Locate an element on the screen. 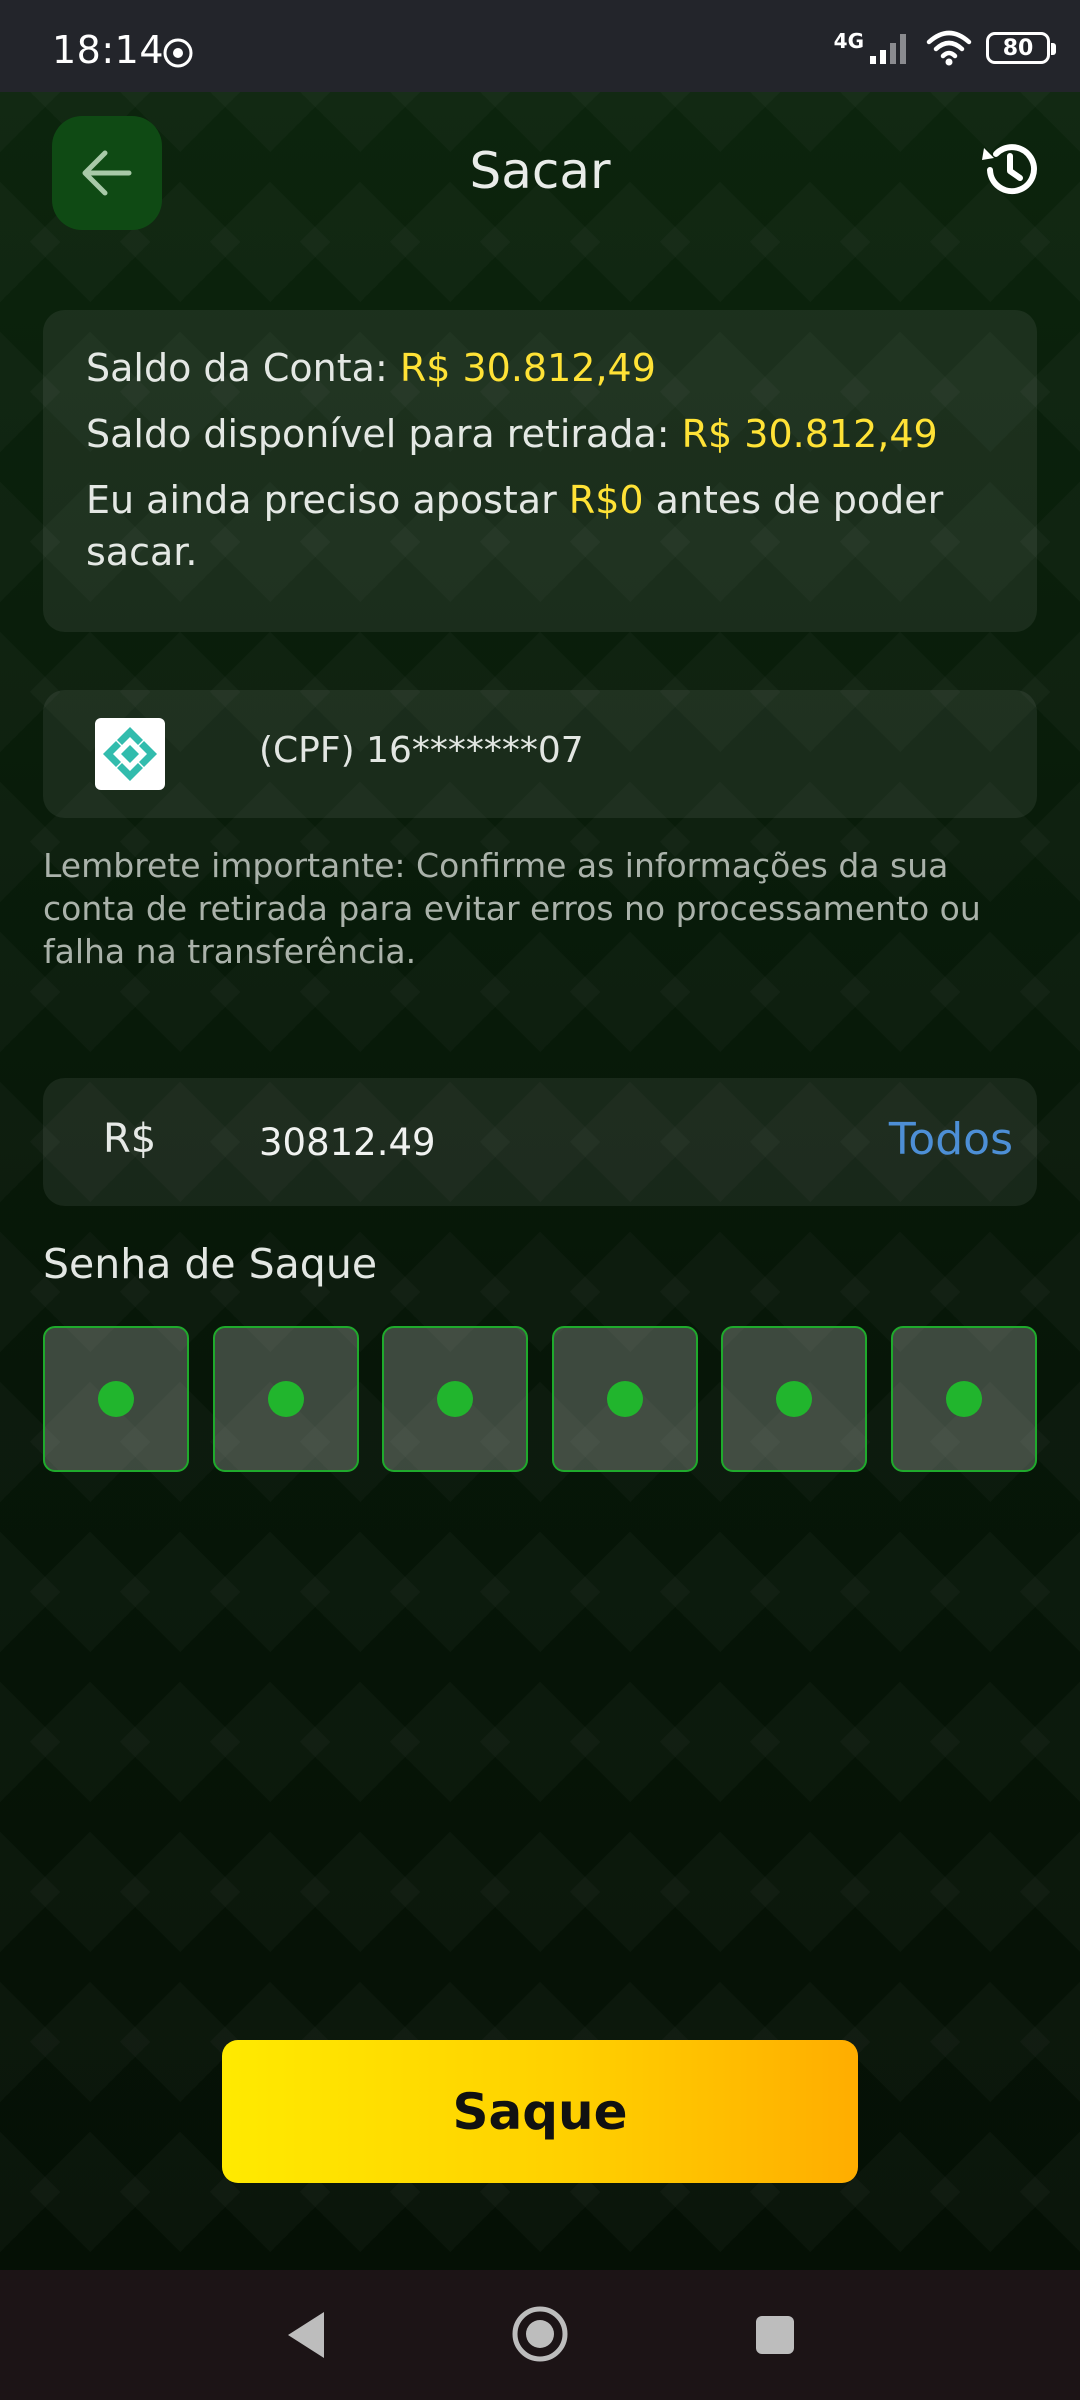 Image resolution: width=1080 pixels, height=2400 pixels. bet-requirement-value: R$0 is located at coordinates (606, 500).